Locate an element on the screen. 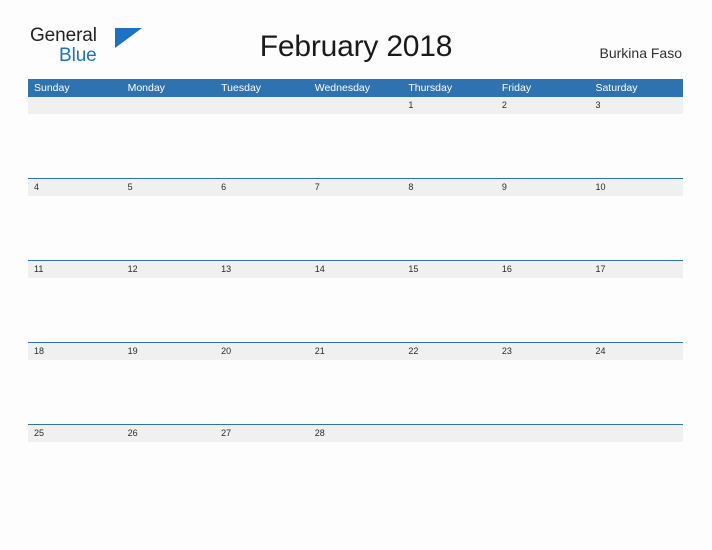  calendar-week-row: 11 12 13 14 15 16 17 is located at coordinates (355, 301).